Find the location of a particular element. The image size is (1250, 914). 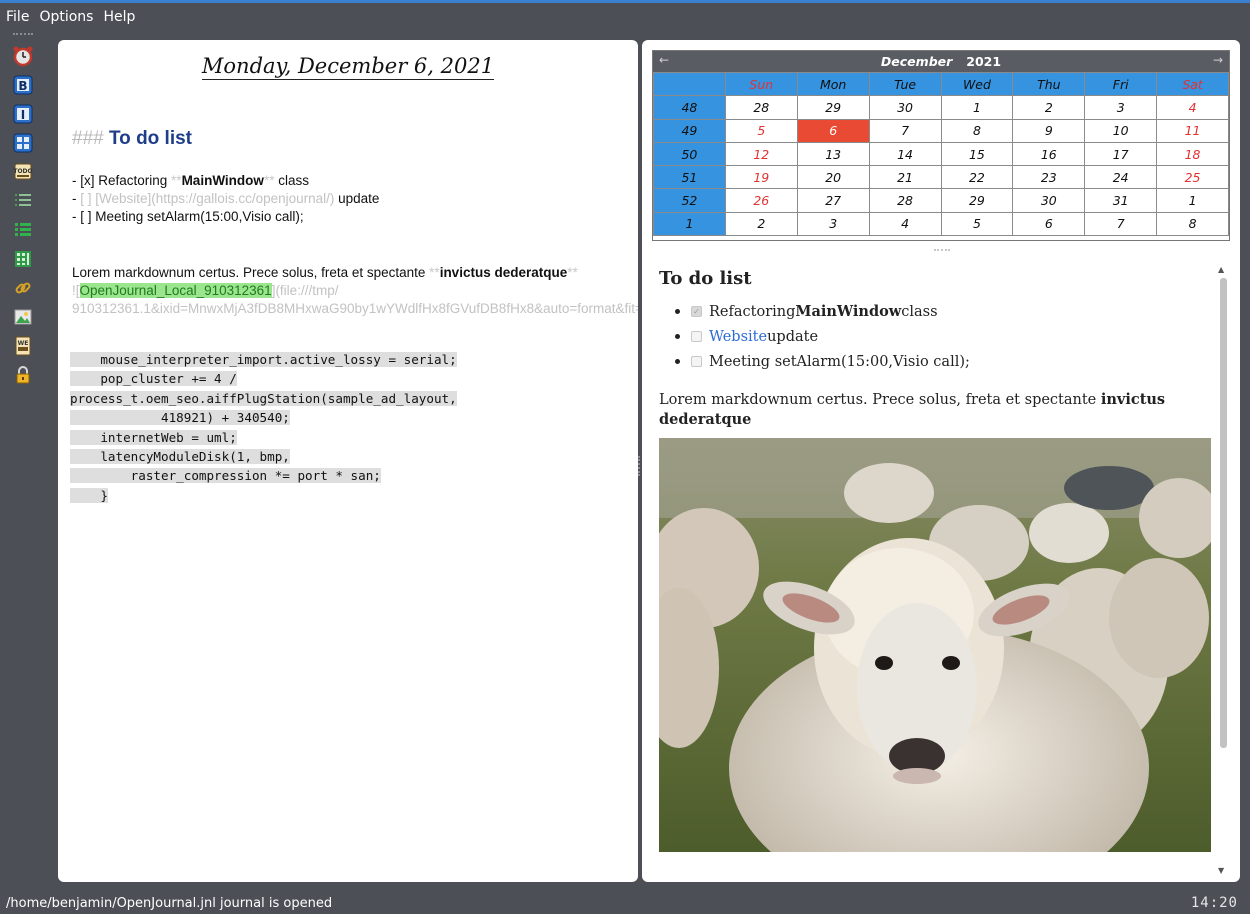

calendar-day: 20 is located at coordinates (833, 177).